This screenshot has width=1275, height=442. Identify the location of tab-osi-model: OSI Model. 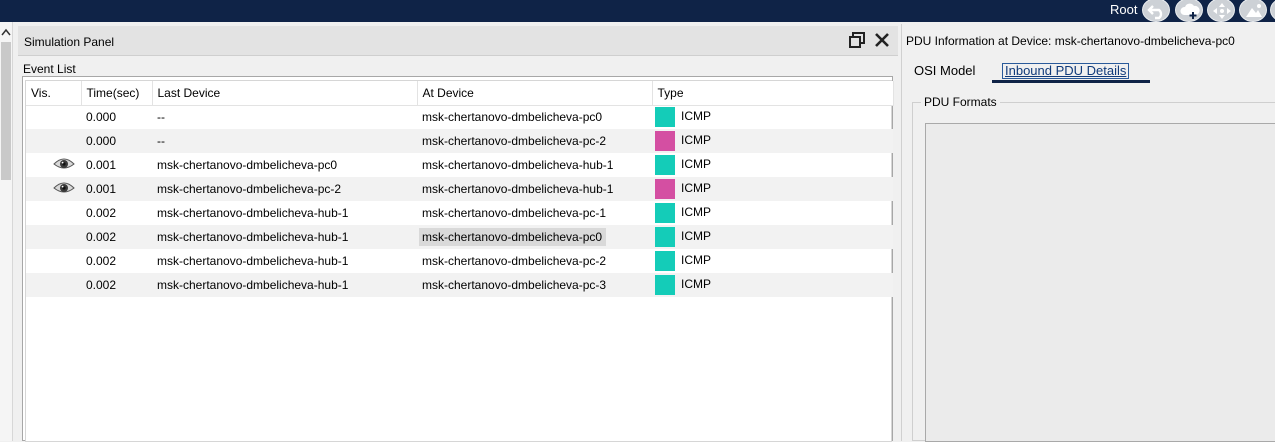
(944, 70).